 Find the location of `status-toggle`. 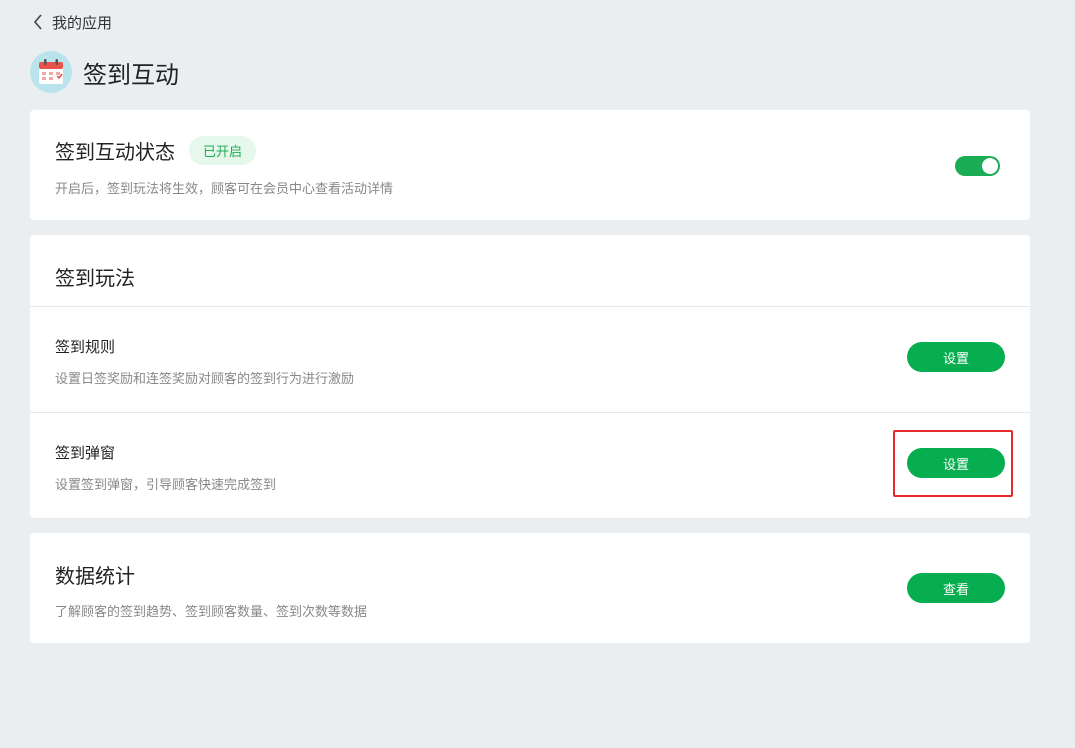

status-toggle is located at coordinates (977, 166).